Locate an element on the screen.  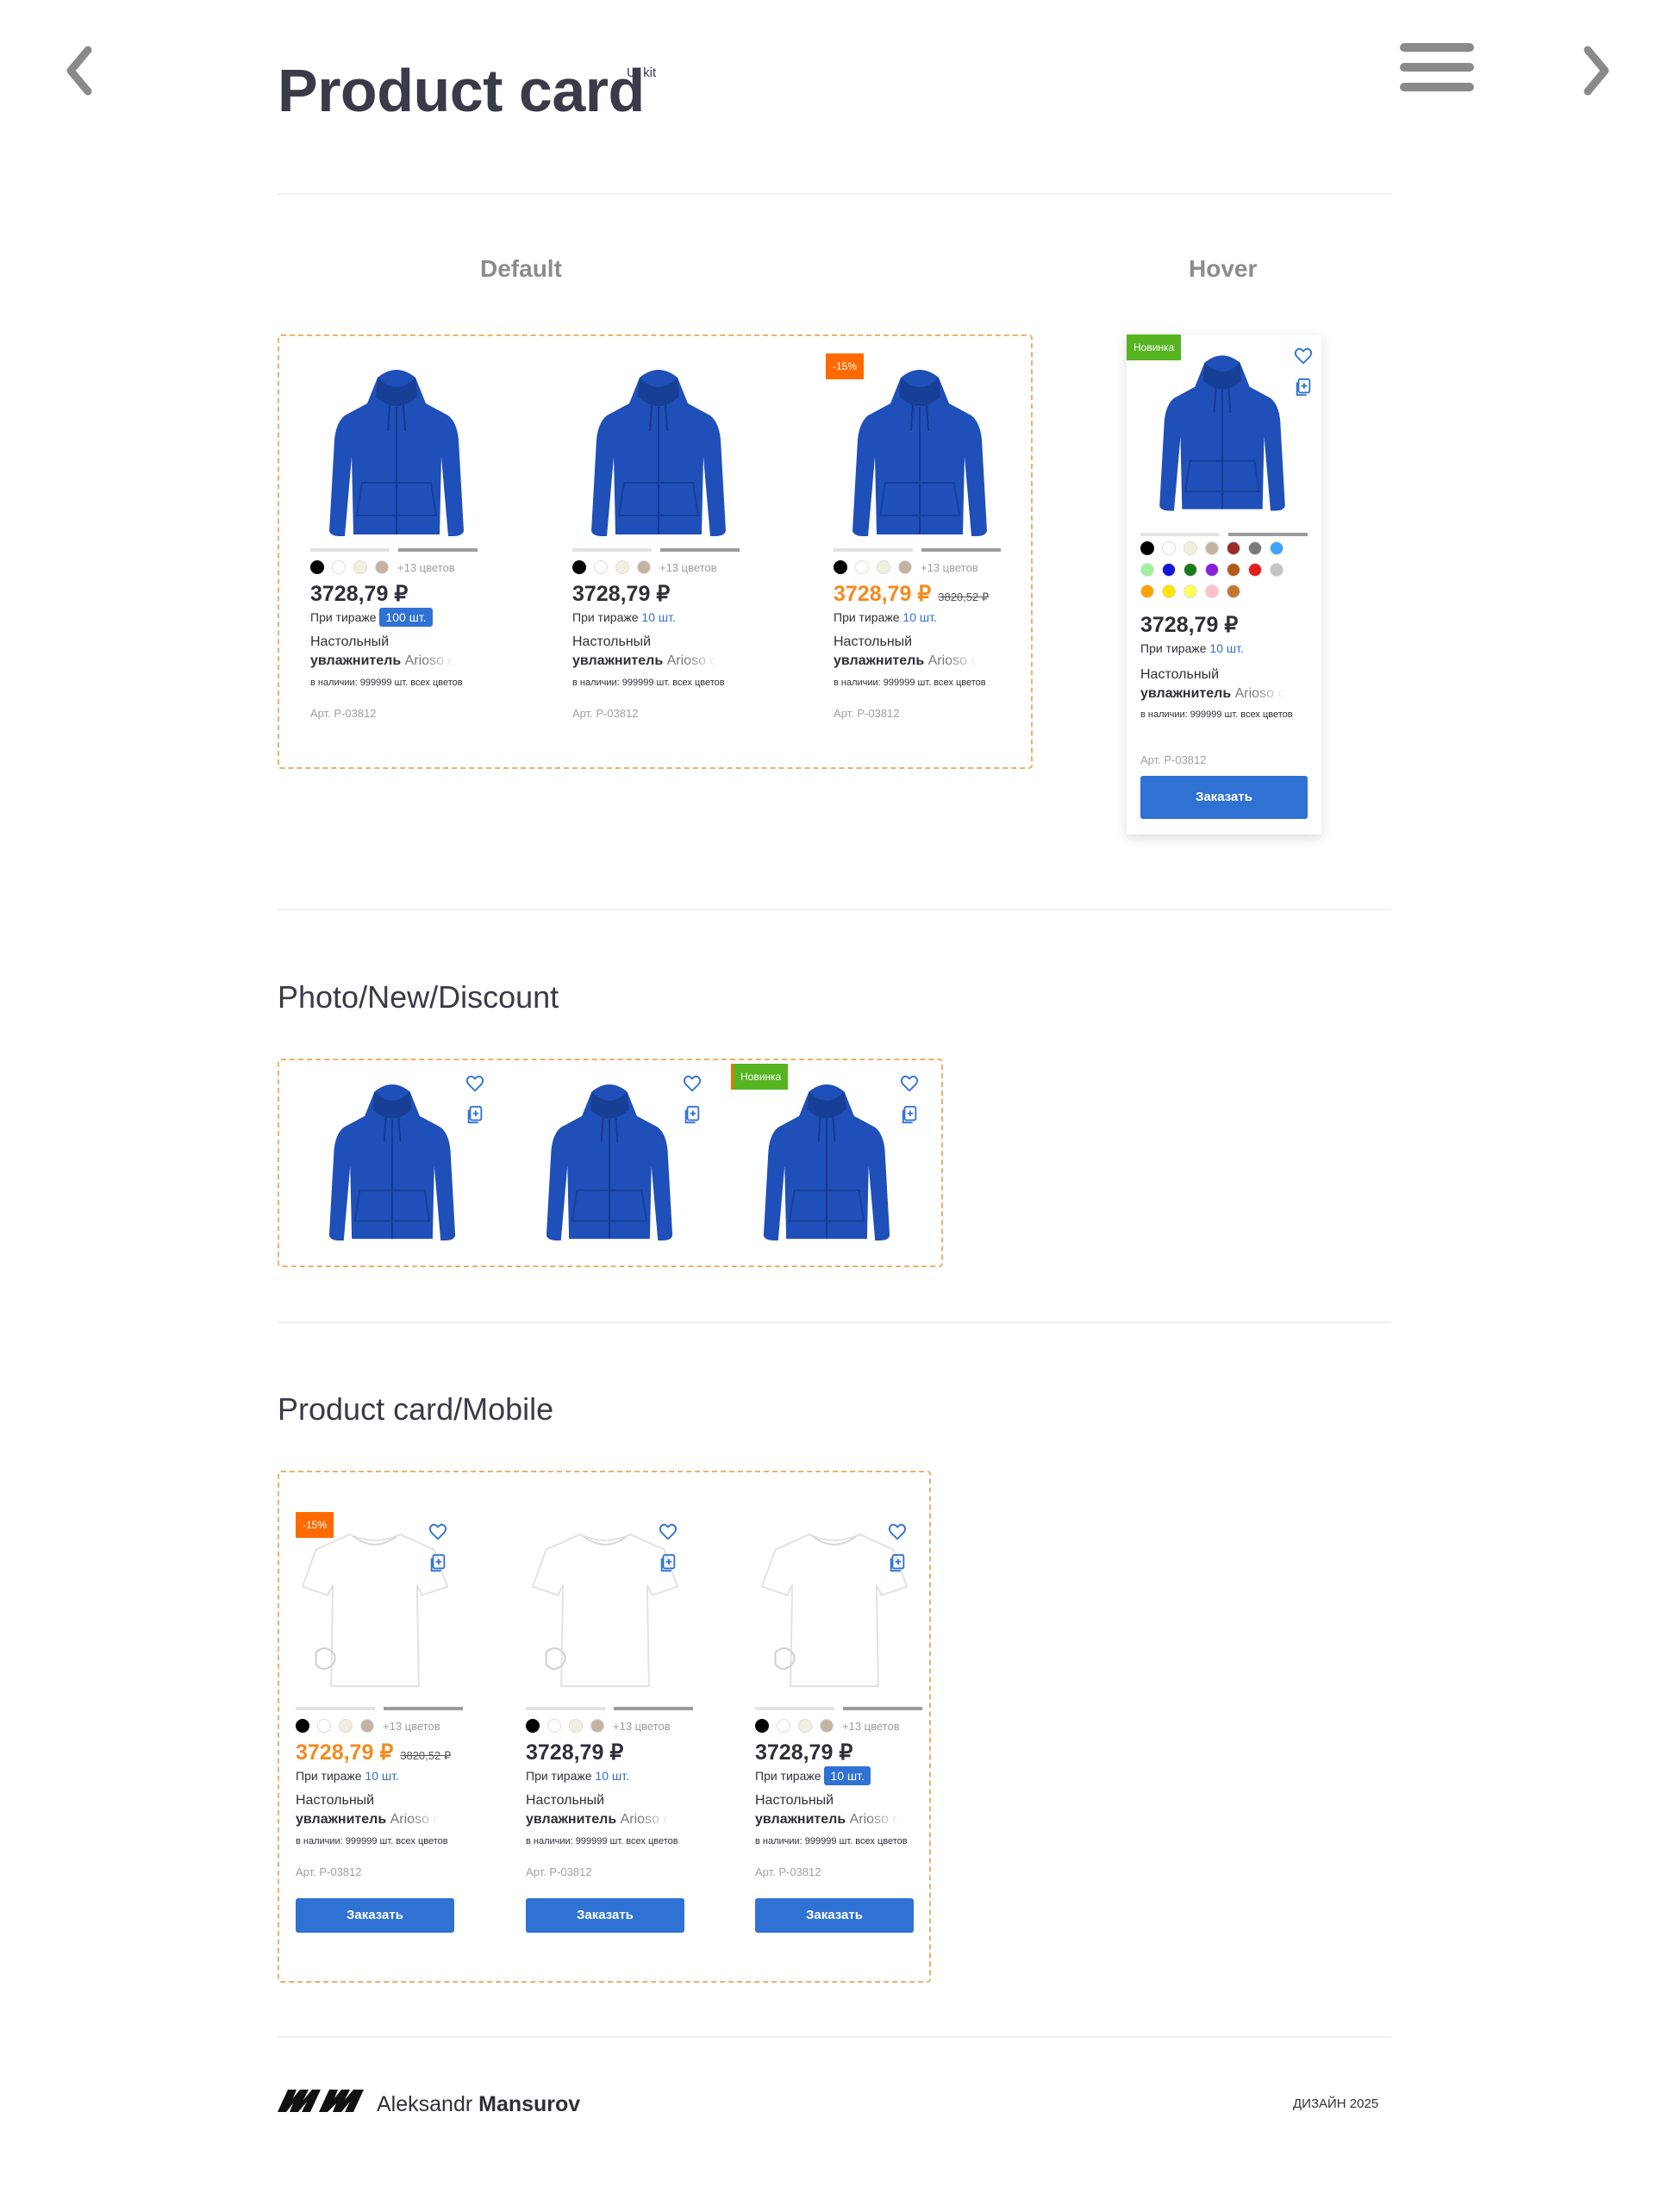
menu-icon is located at coordinates (1437, 69).